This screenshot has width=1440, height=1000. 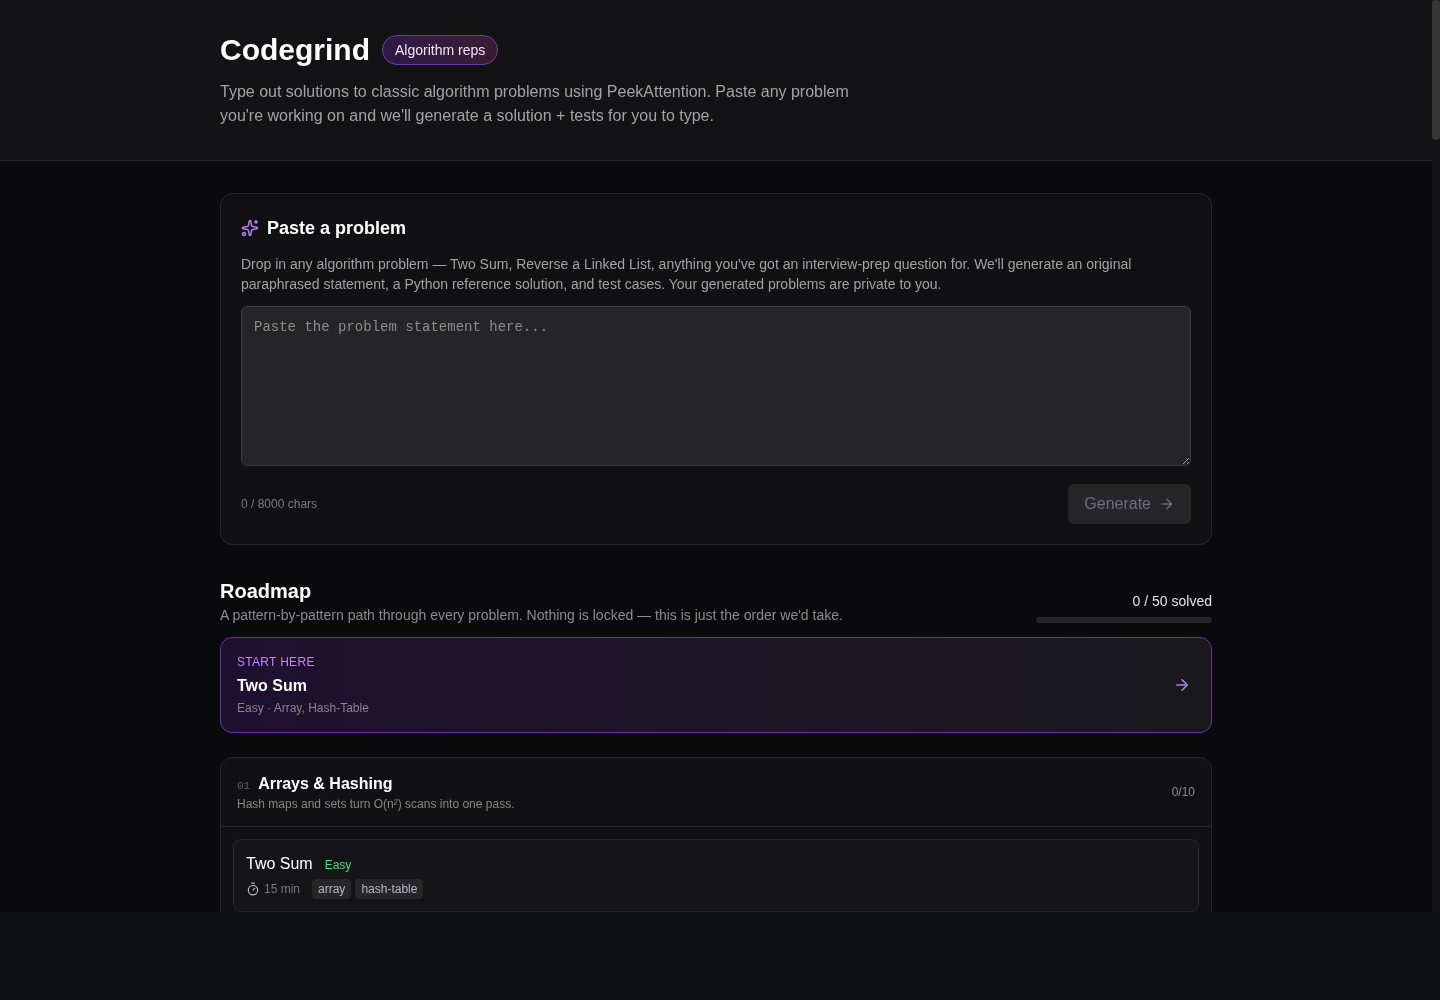 What do you see at coordinates (250, 228) in the screenshot?
I see `sparkles-icon` at bounding box center [250, 228].